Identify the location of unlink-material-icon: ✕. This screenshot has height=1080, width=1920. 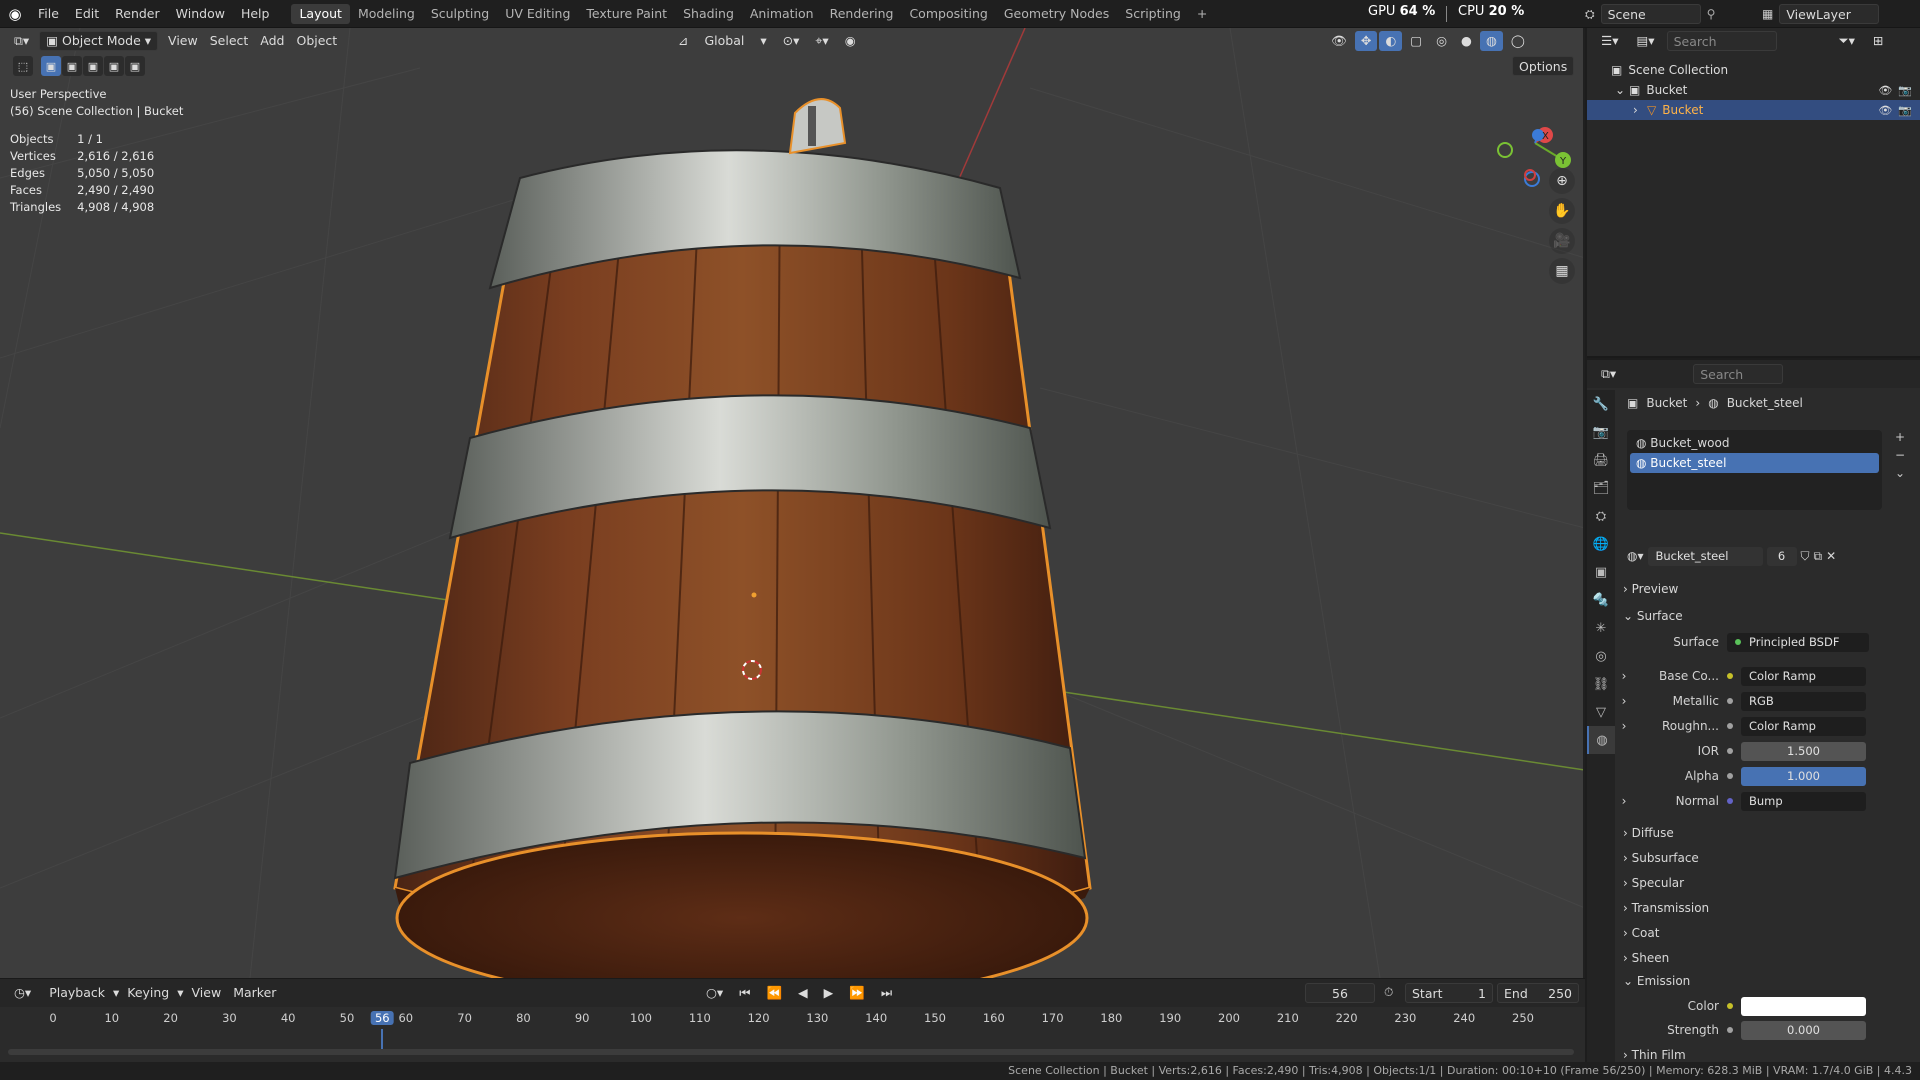
(1831, 556).